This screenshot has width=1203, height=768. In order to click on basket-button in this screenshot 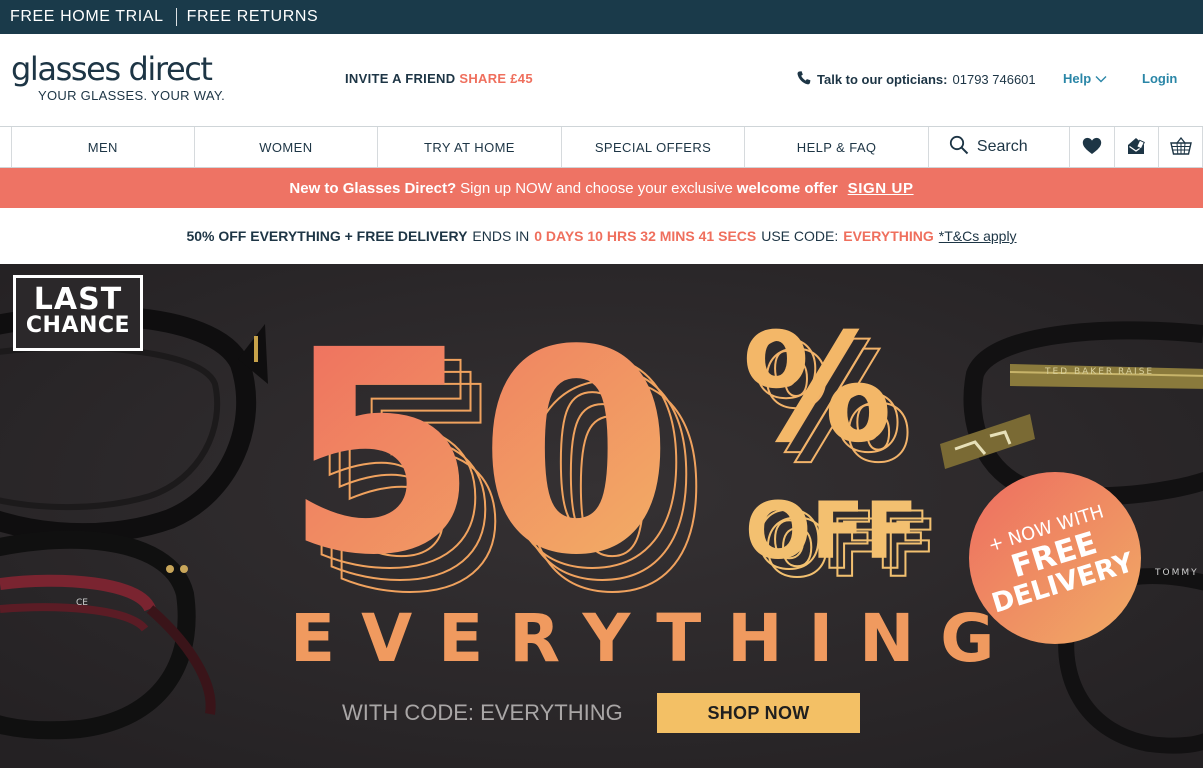, I will do `click(1180, 147)`.